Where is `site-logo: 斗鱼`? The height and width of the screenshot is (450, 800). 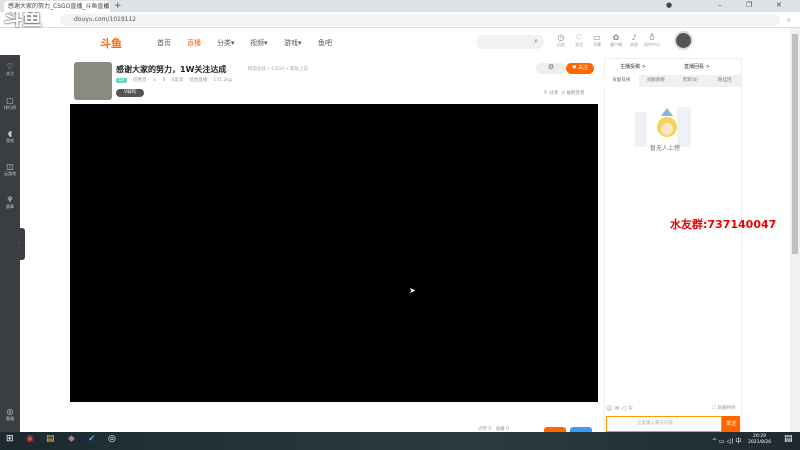
site-logo: 斗鱼 is located at coordinates (111, 43).